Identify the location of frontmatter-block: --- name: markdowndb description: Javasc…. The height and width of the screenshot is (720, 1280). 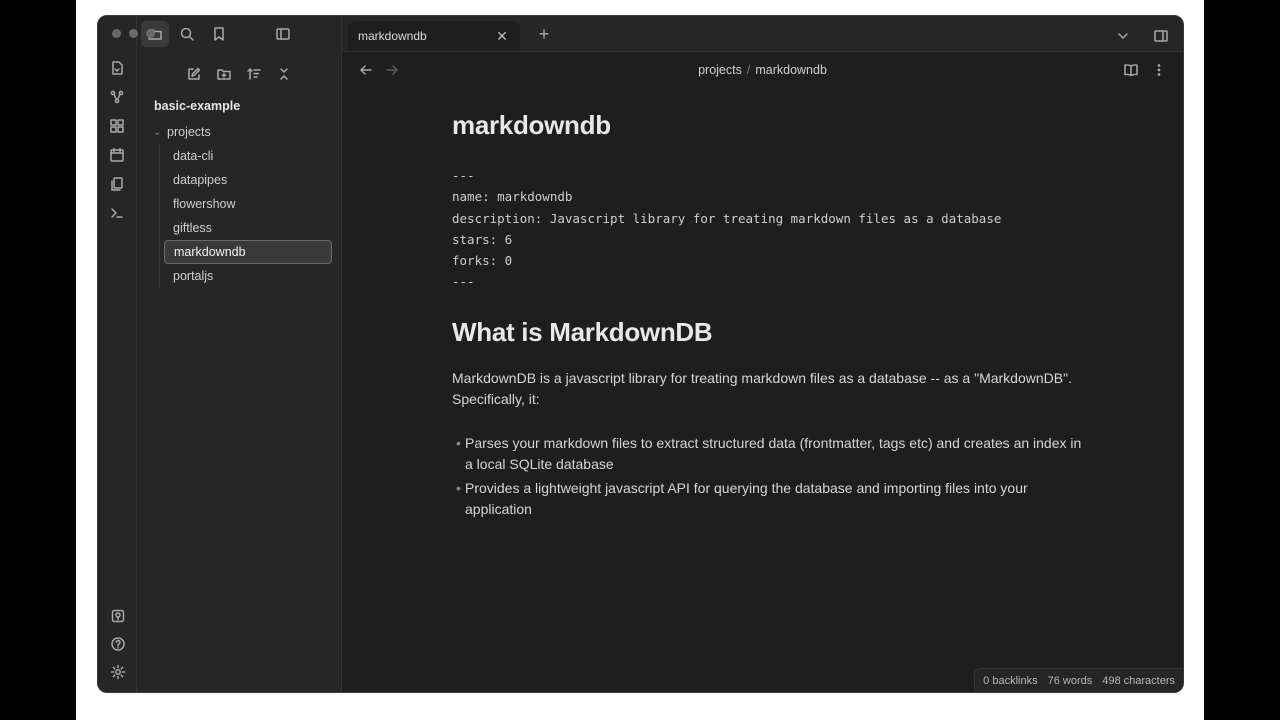
(772, 229).